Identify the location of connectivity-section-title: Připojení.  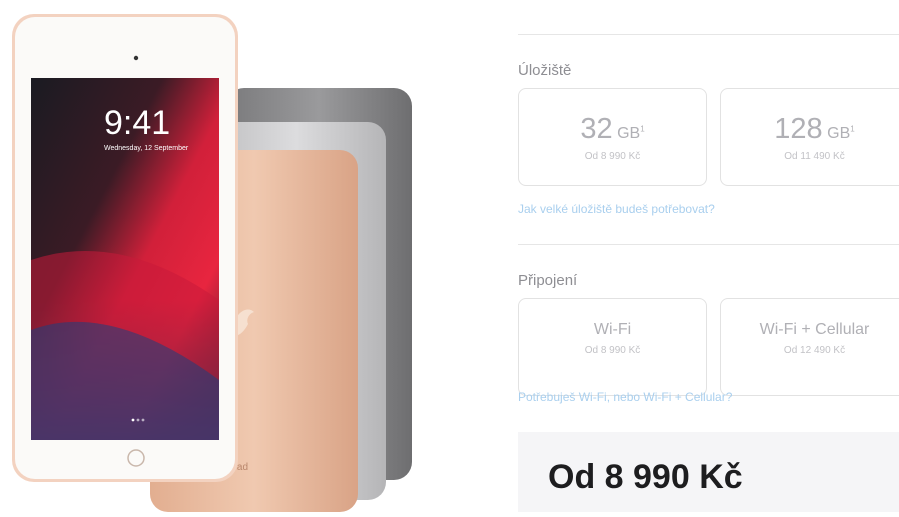
(548, 280).